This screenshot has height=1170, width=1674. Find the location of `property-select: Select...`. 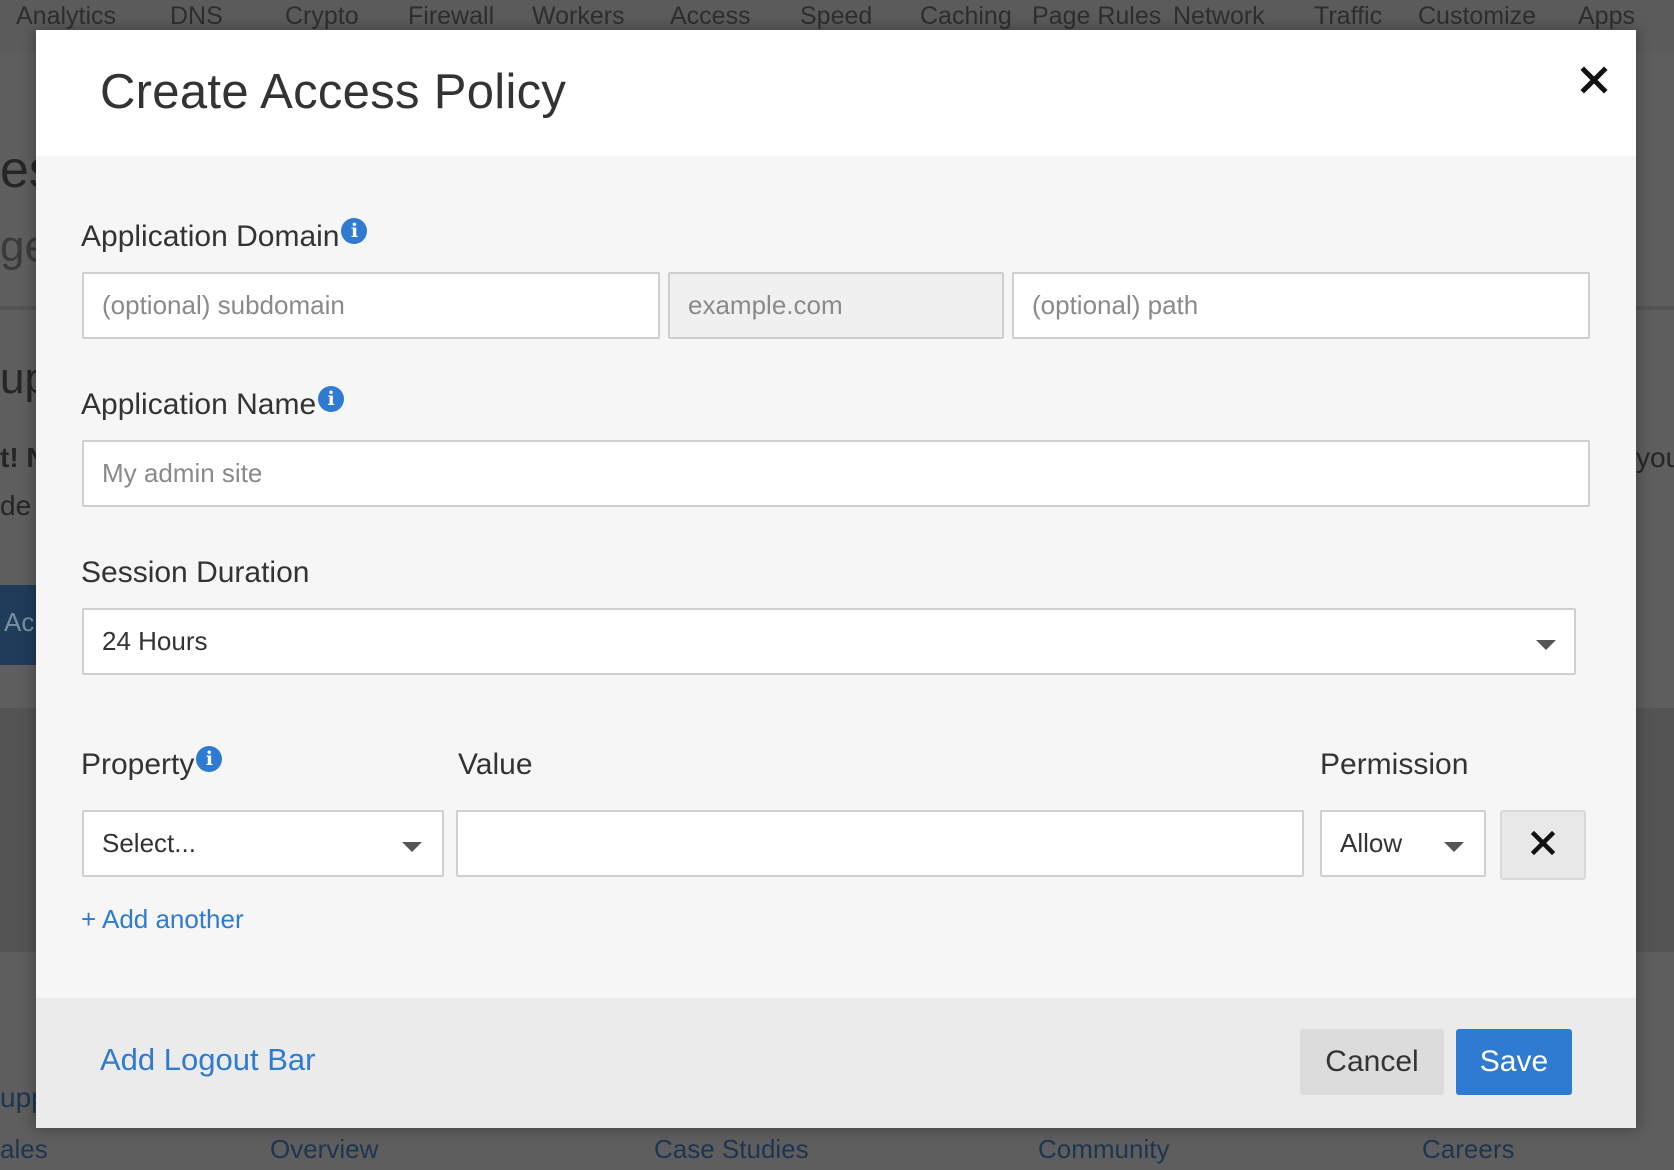

property-select: Select... is located at coordinates (263, 843).